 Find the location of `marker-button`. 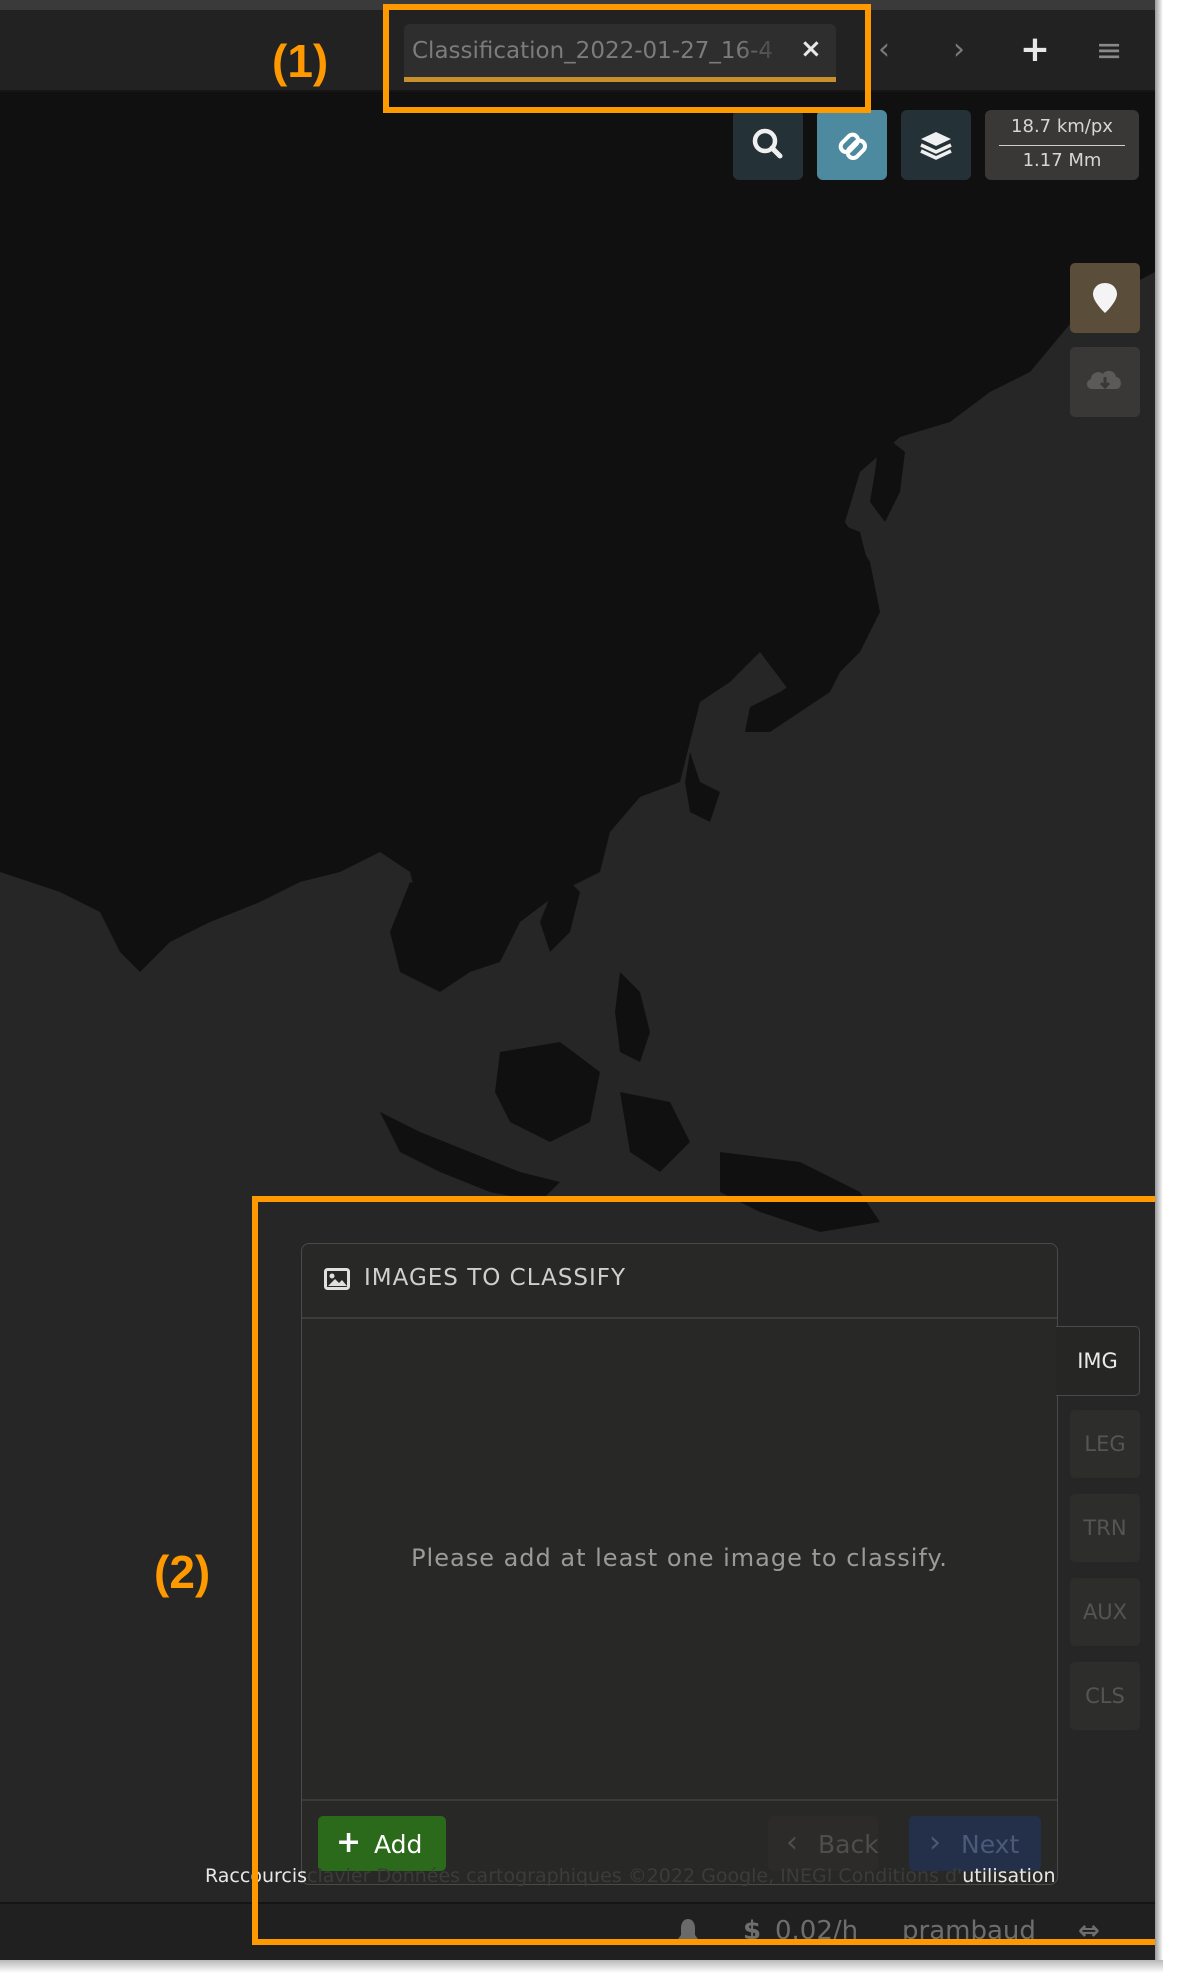

marker-button is located at coordinates (1105, 298).